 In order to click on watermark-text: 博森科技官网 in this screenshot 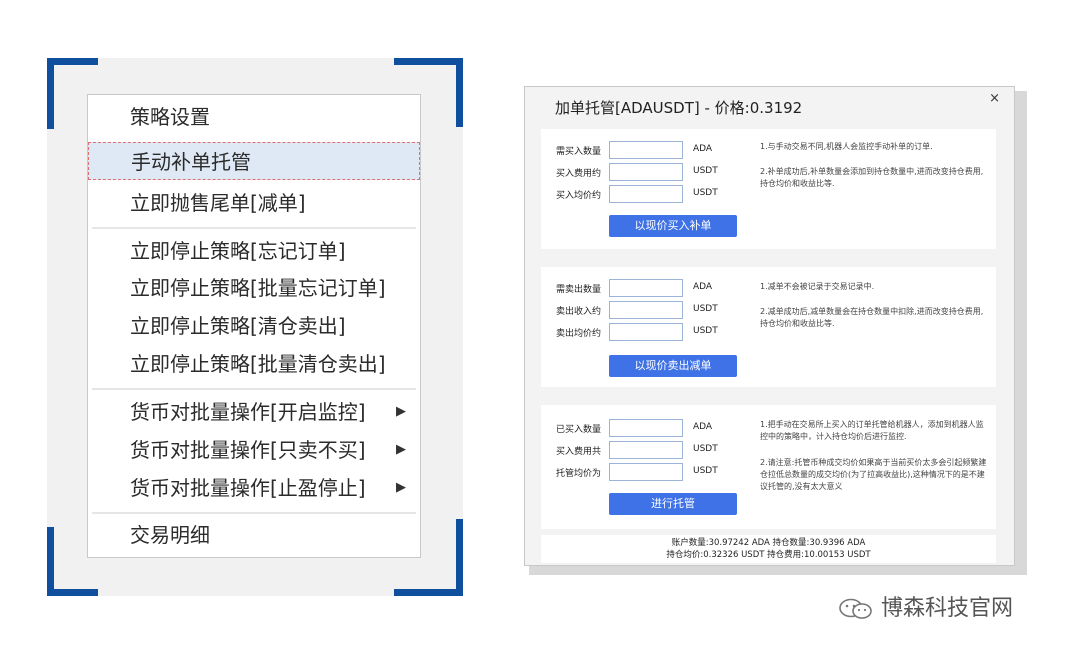, I will do `click(947, 608)`.